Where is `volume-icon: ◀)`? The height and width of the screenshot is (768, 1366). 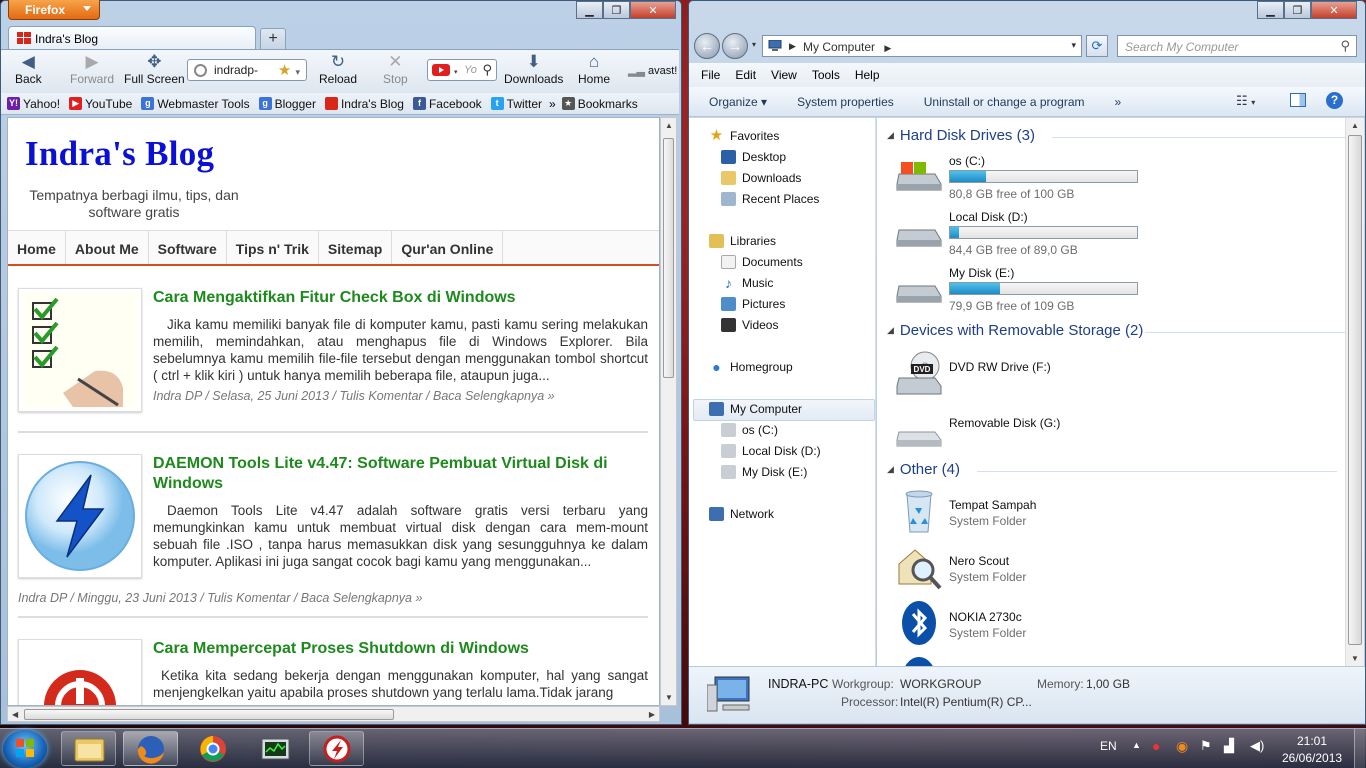 volume-icon: ◀) is located at coordinates (1257, 746).